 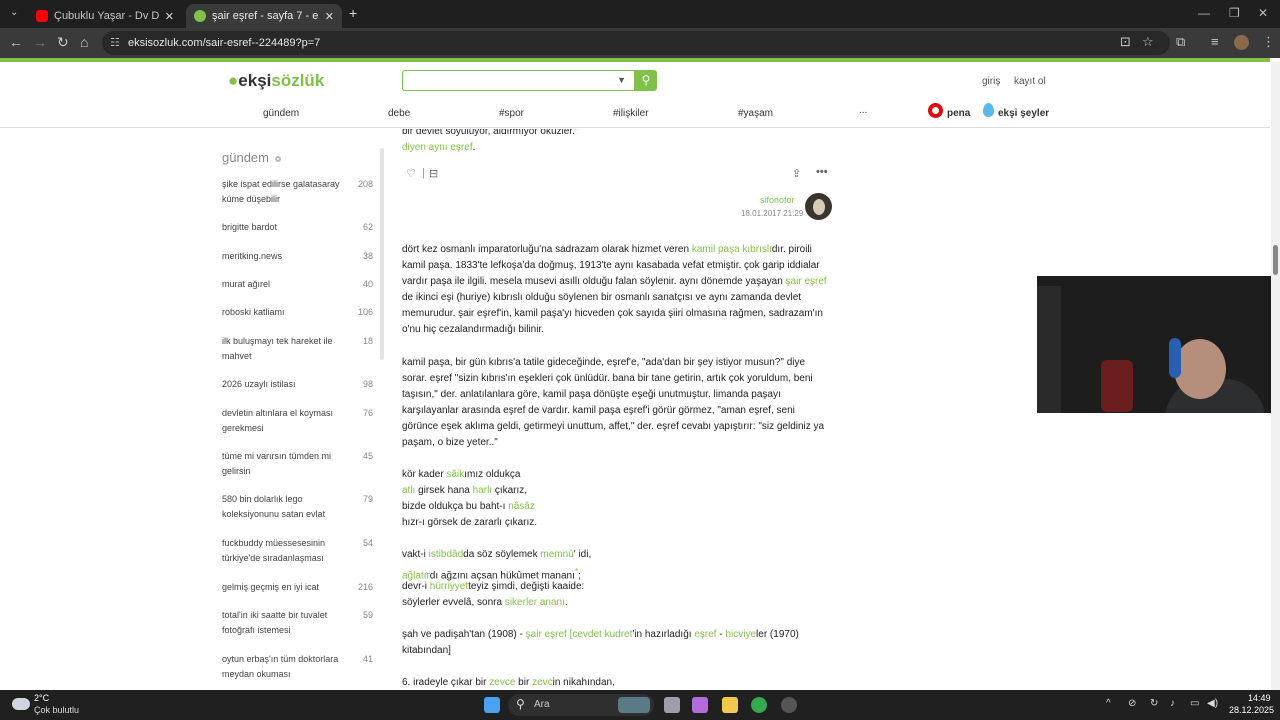 I want to click on site-info-icon: ☷, so click(x=115, y=42).